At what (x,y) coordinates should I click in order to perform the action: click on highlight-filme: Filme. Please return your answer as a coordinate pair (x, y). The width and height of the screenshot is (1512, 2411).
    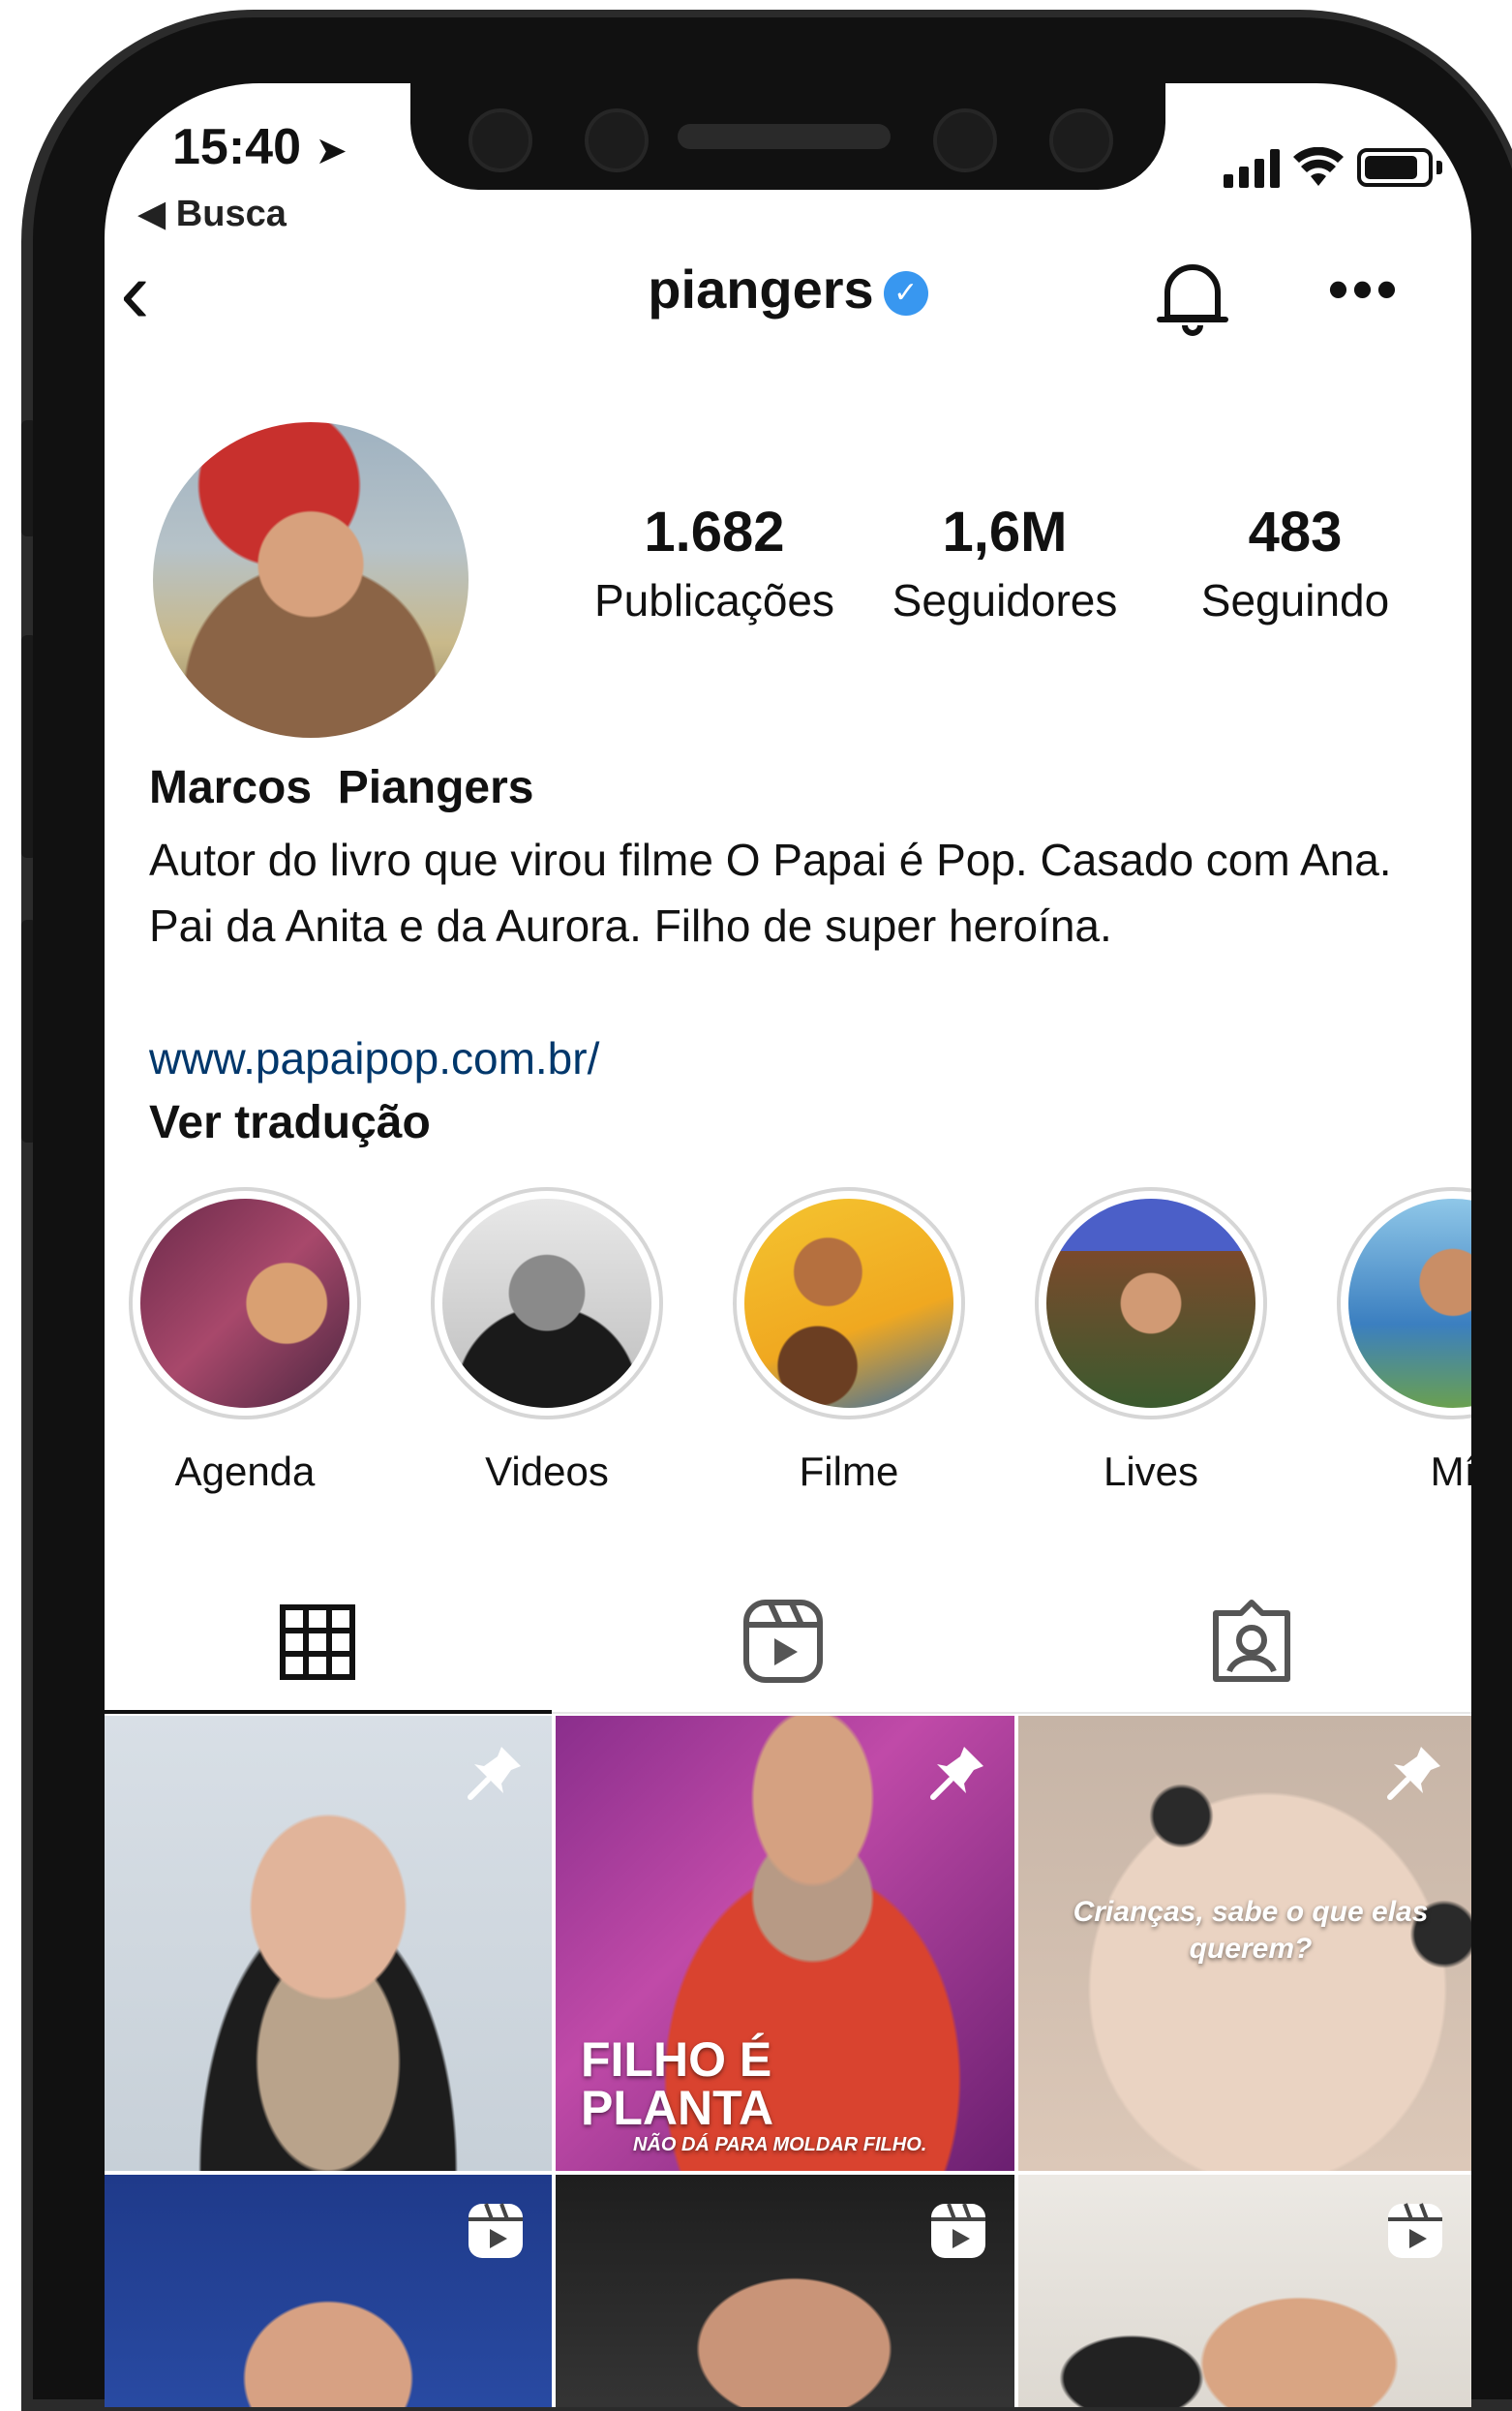
    Looking at the image, I should click on (849, 1341).